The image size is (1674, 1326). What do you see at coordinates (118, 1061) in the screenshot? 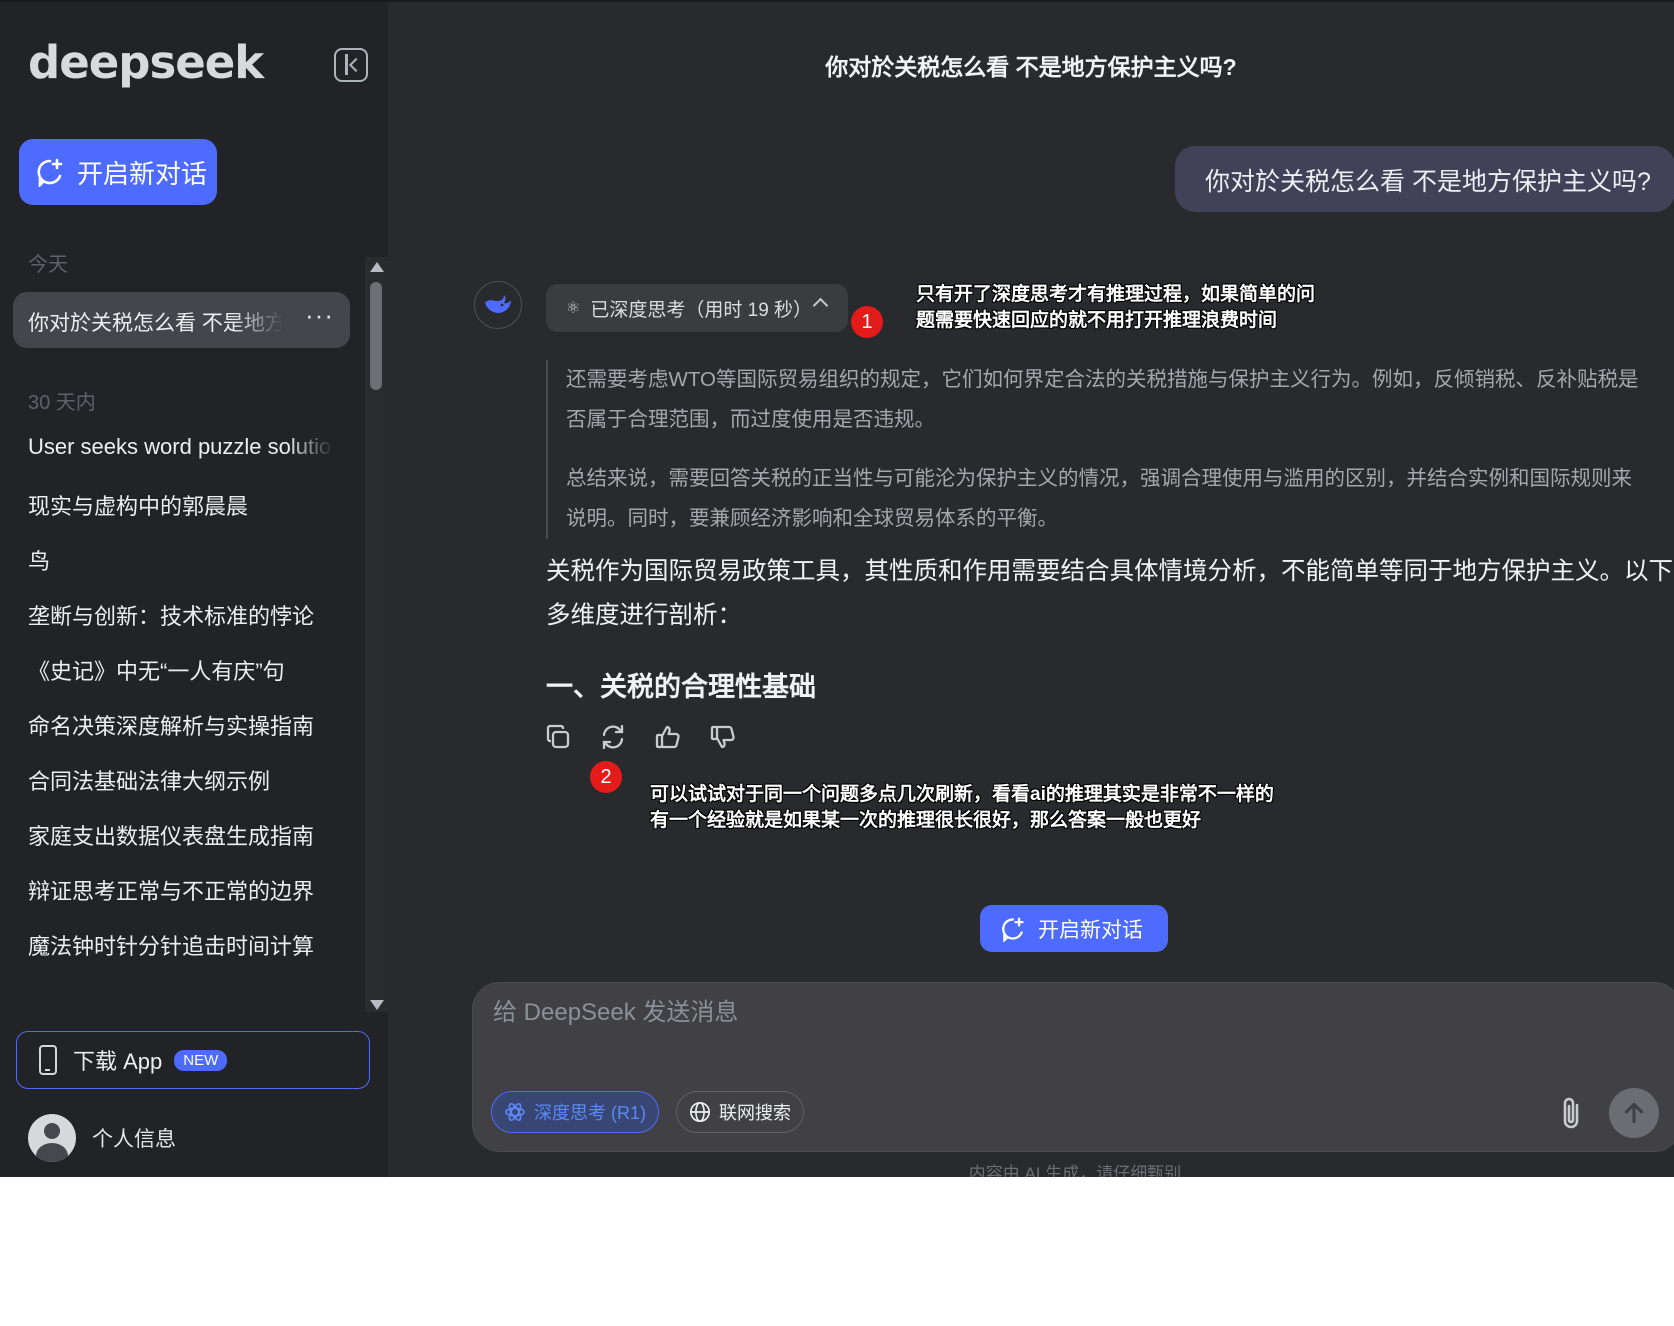
I see `download-label: 下载 App` at bounding box center [118, 1061].